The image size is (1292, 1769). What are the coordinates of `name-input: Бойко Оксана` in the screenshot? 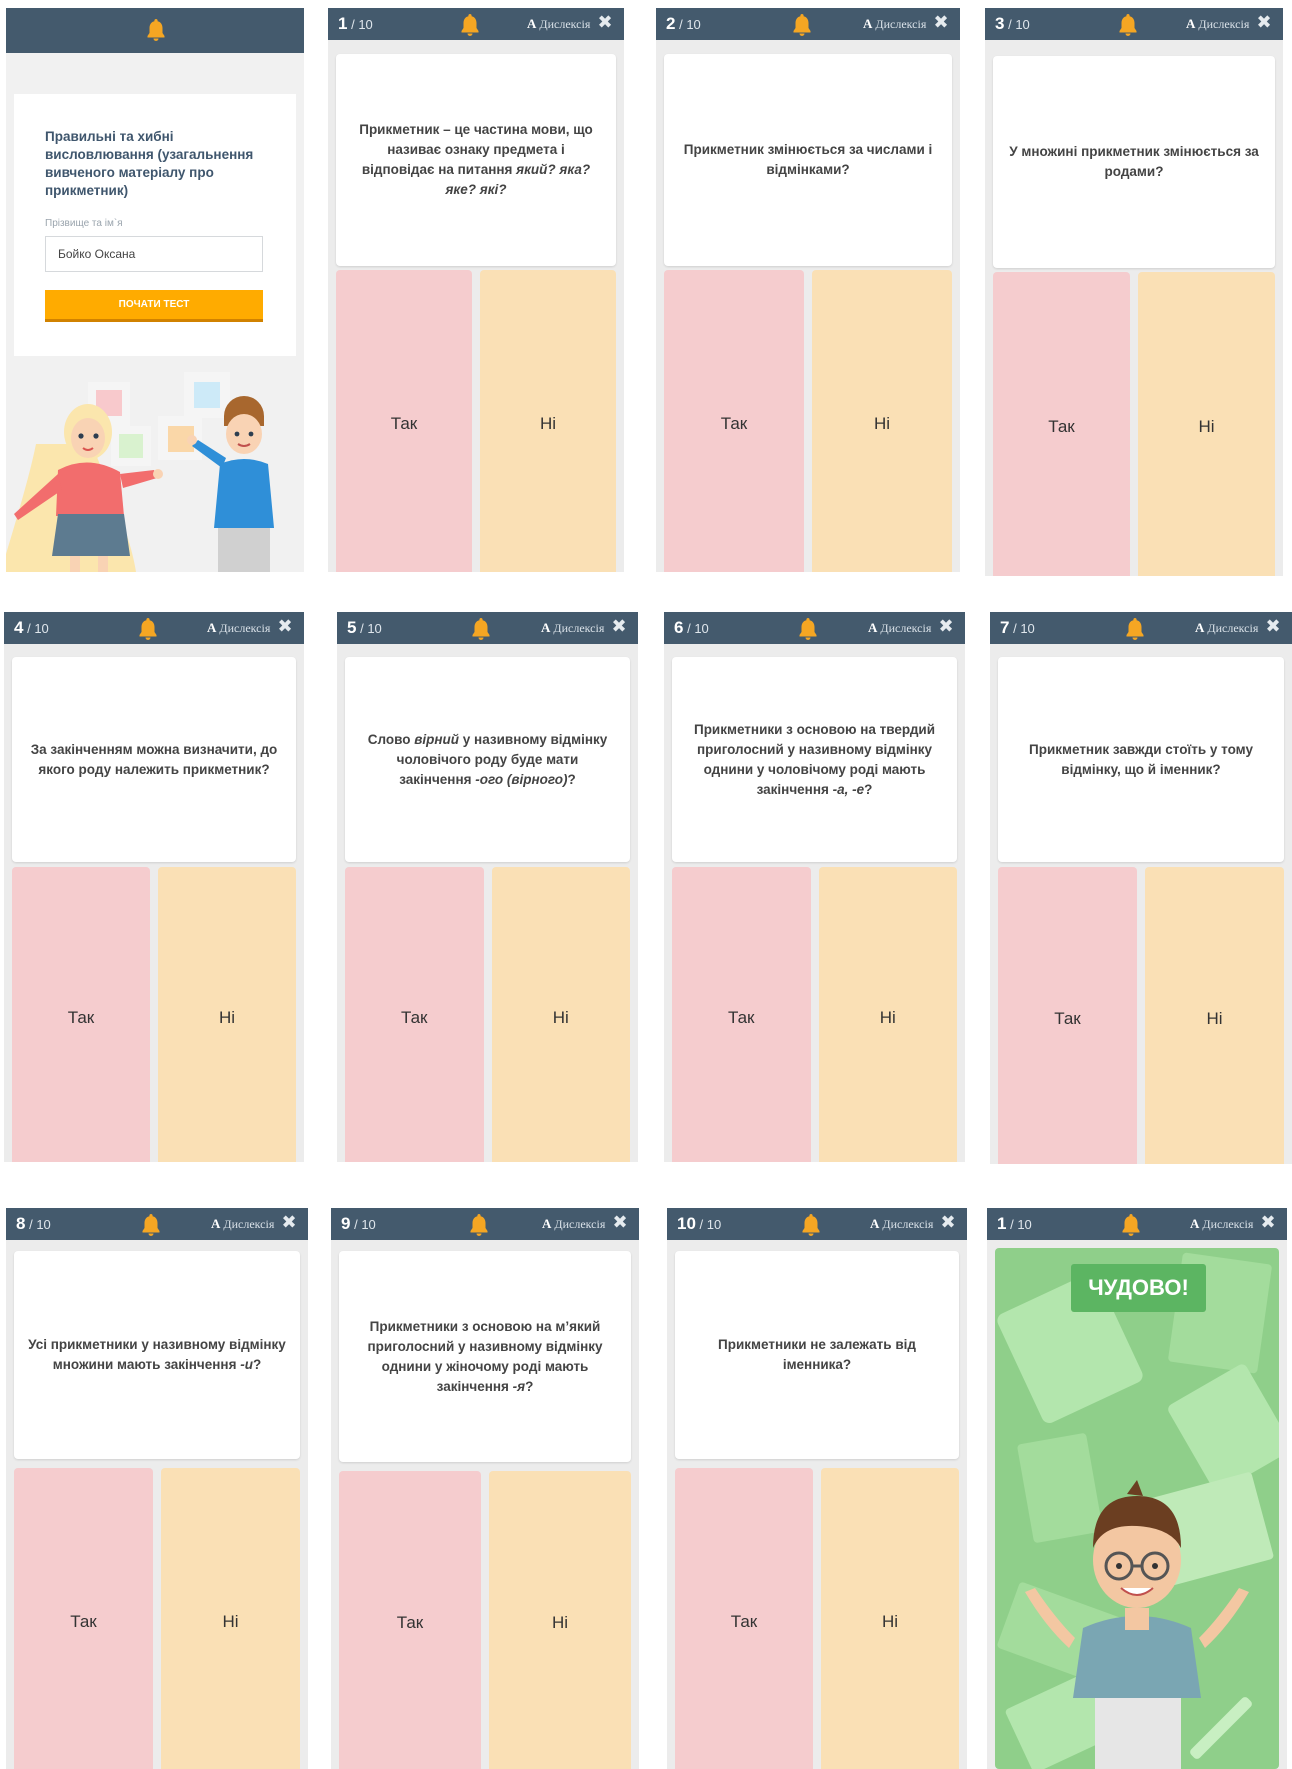 It's located at (154, 254).